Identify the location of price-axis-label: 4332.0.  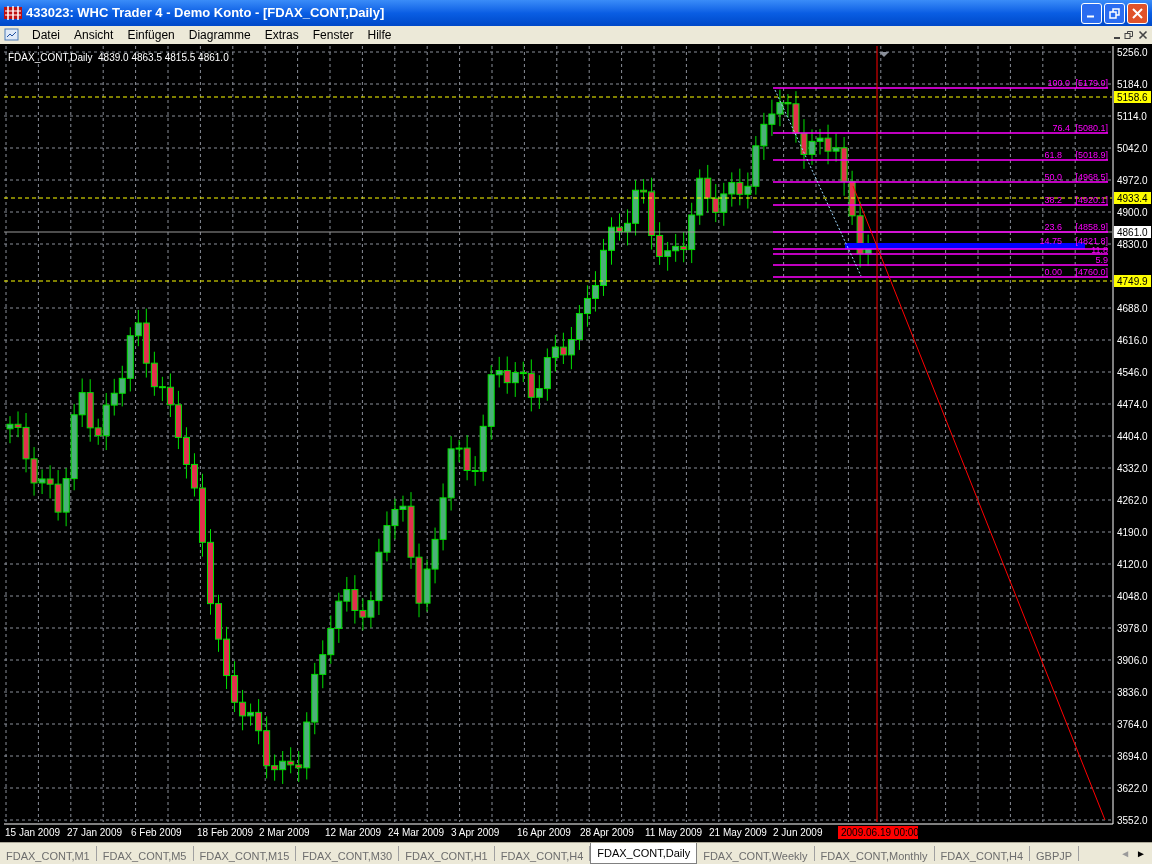
(1132, 468).